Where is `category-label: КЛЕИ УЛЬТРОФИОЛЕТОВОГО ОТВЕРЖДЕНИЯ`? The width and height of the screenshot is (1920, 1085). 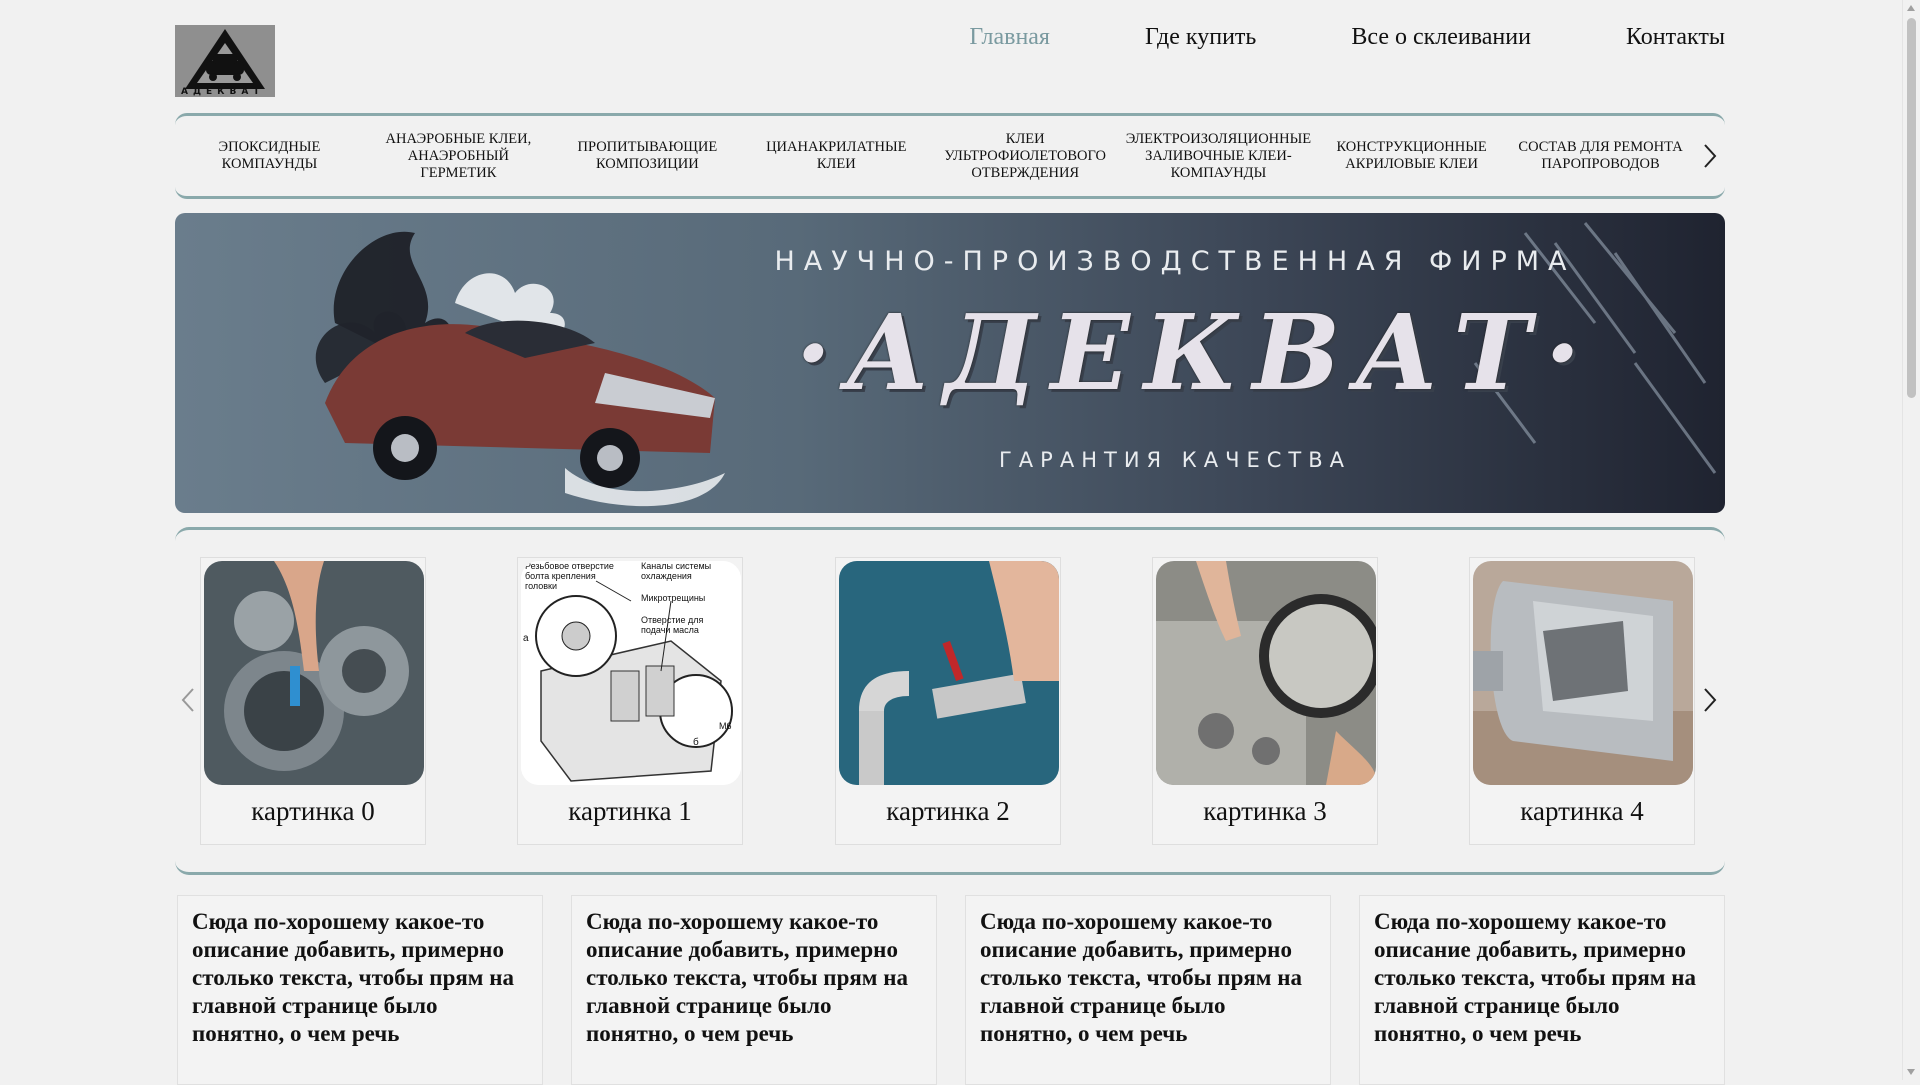 category-label: КЛЕИ УЛЬТРОФИОЛЕТОВОГО ОТВЕРЖДЕНИЯ is located at coordinates (1025, 155).